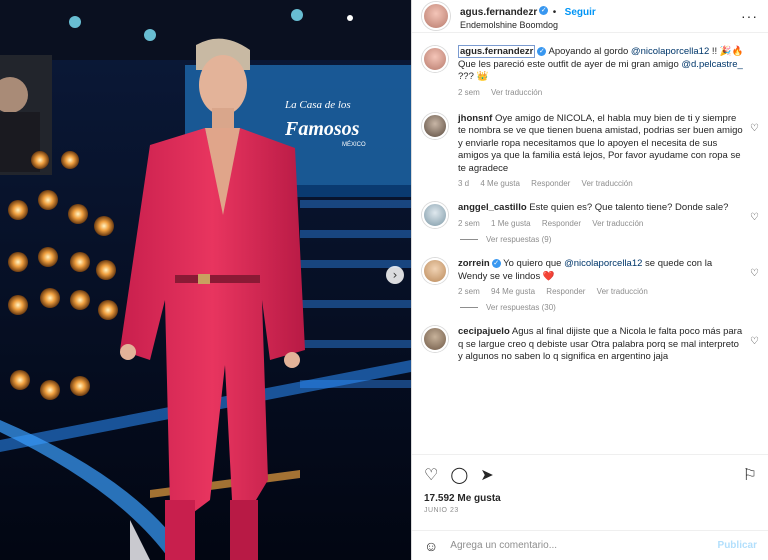  Describe the element at coordinates (474, 263) in the screenshot. I see `comment-username: zorrein` at that location.